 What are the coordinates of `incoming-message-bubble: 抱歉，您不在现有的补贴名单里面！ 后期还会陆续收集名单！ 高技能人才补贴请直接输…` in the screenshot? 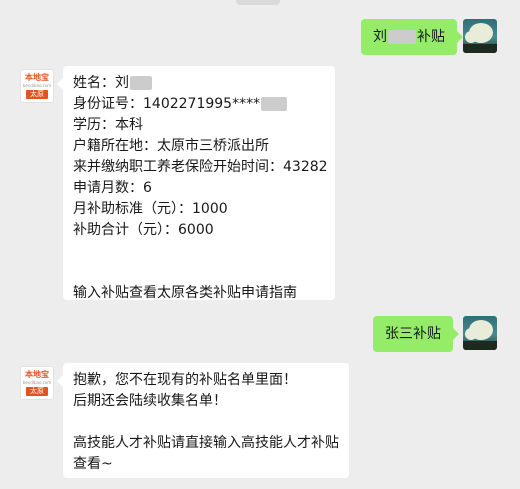 It's located at (203, 420).